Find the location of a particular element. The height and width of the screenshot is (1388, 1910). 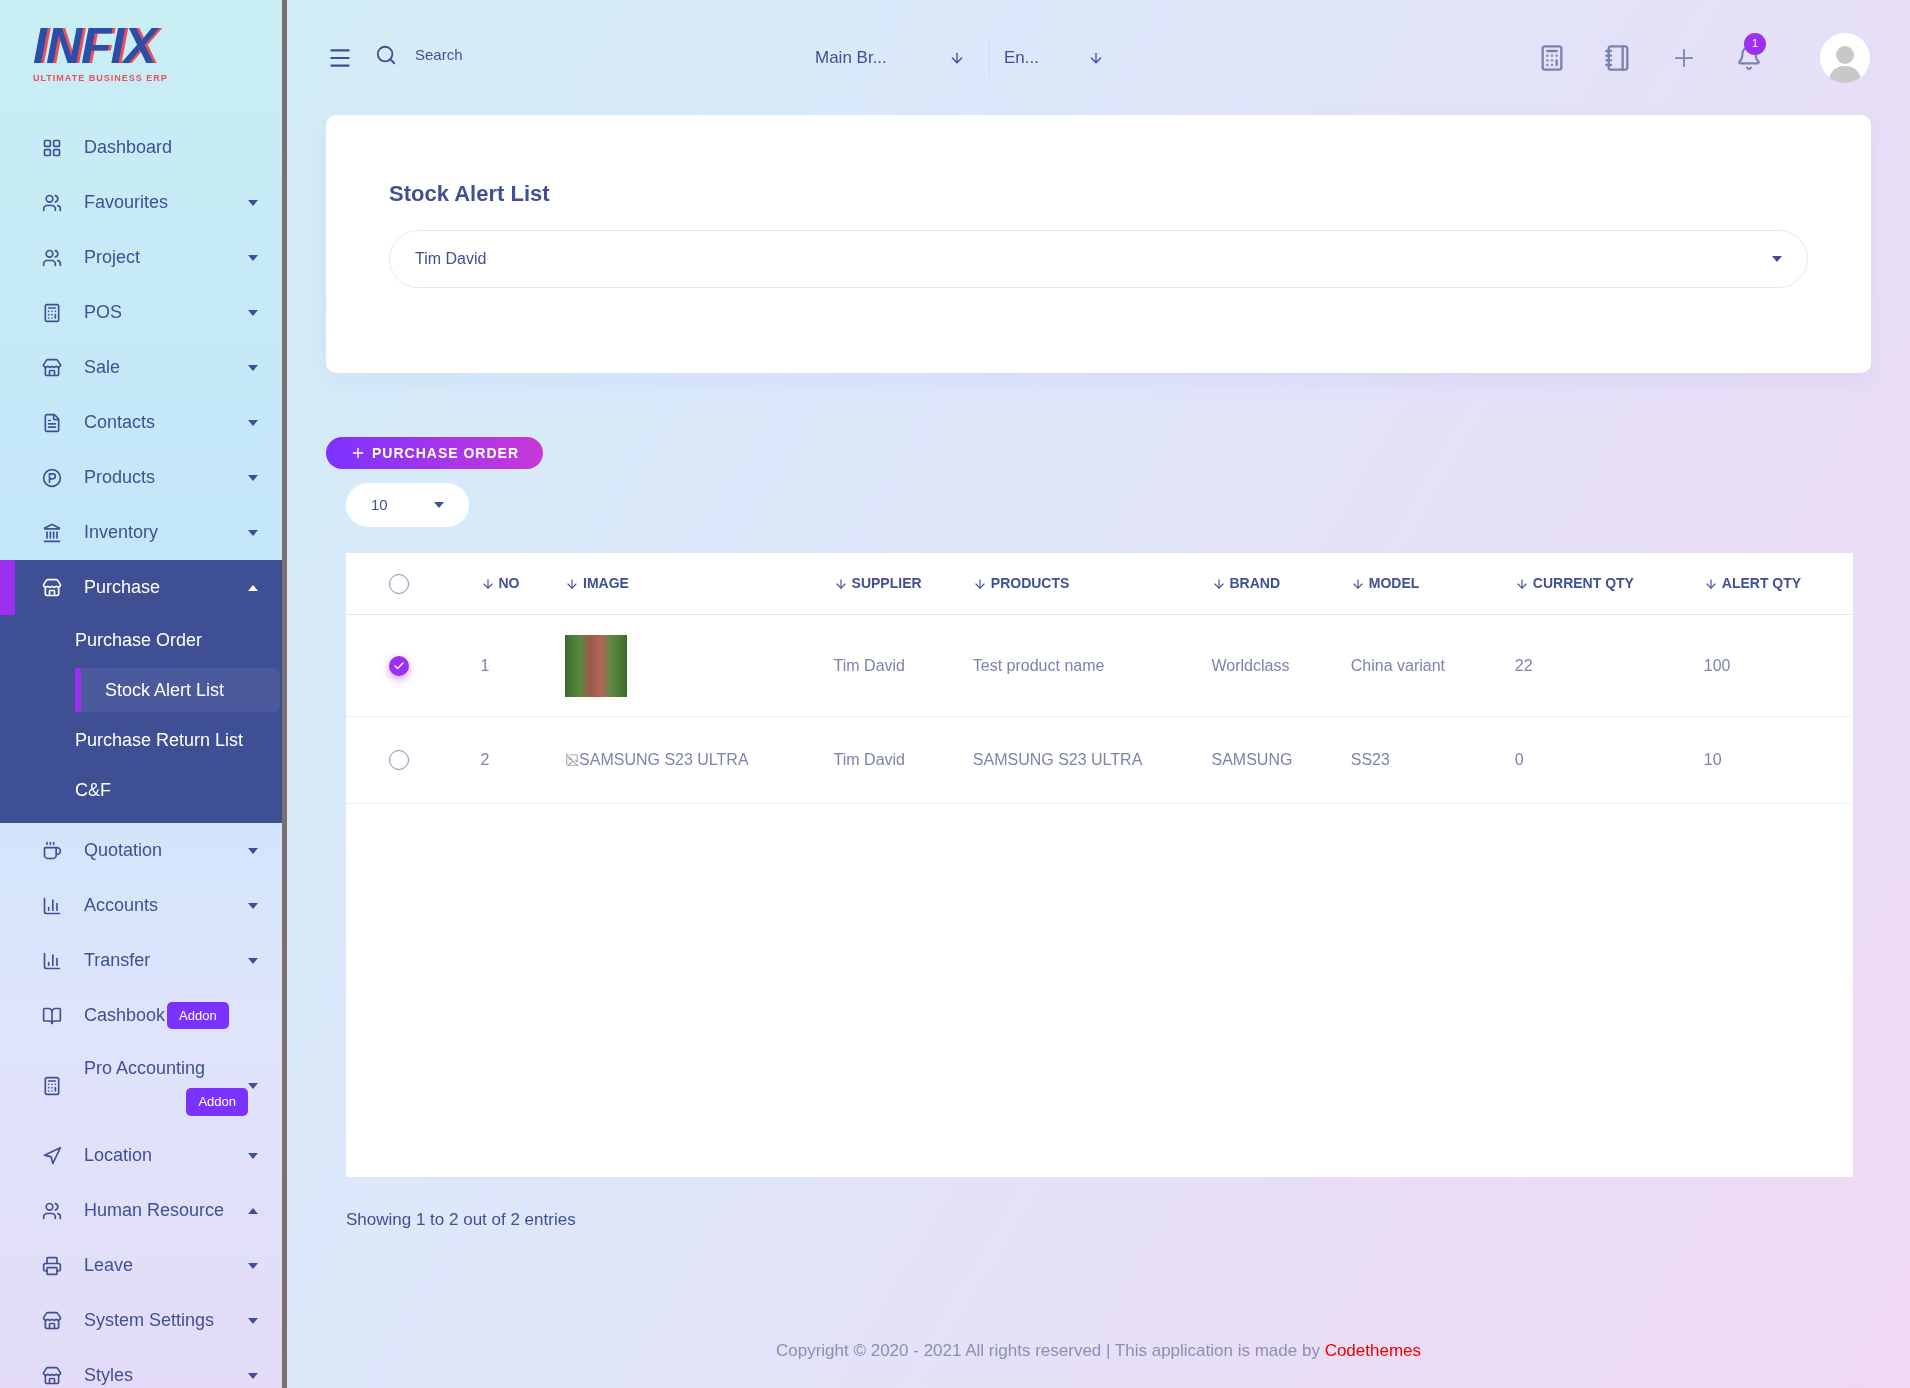

search-field: Search is located at coordinates (502, 57).